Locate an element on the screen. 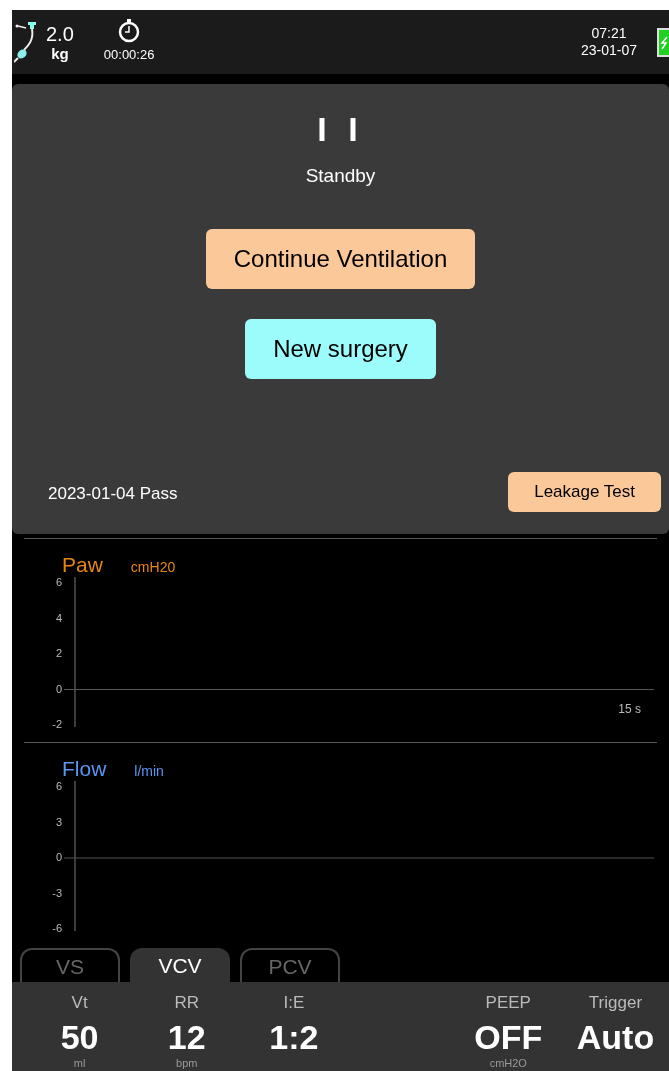  waveform-title: Flow is located at coordinates (84, 769).